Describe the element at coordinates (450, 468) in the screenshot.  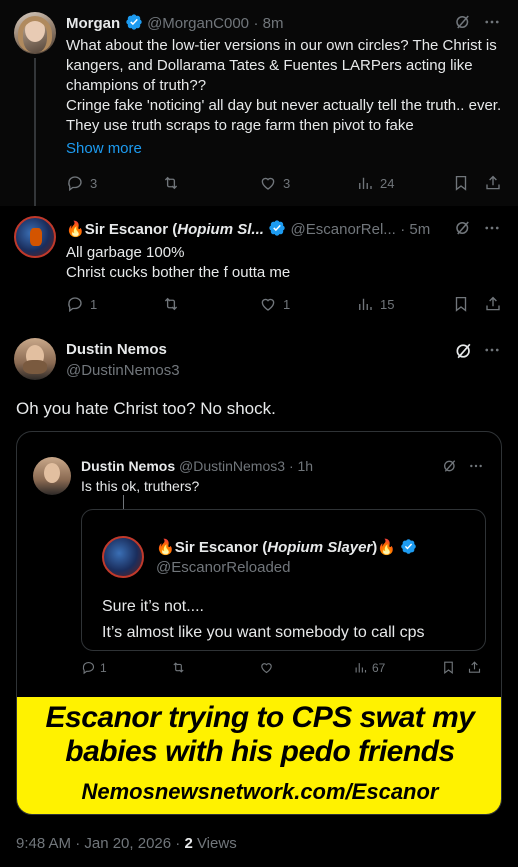
I see `quoted-grok-icon` at that location.